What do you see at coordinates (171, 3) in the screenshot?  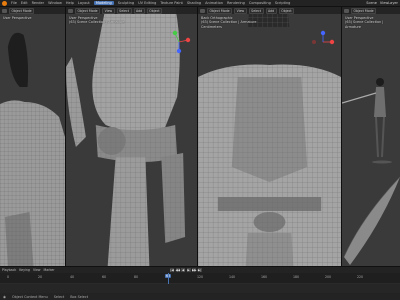 I see `tab-texture-paint: Texture Paint` at bounding box center [171, 3].